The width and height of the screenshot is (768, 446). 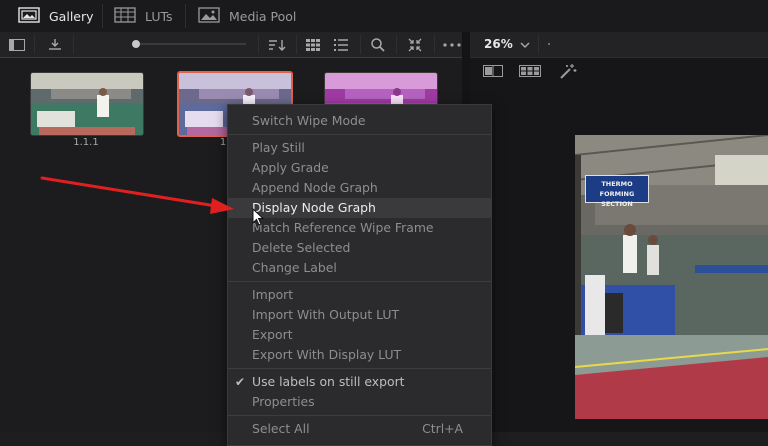 I want to click on collapse-icon, so click(x=415, y=44).